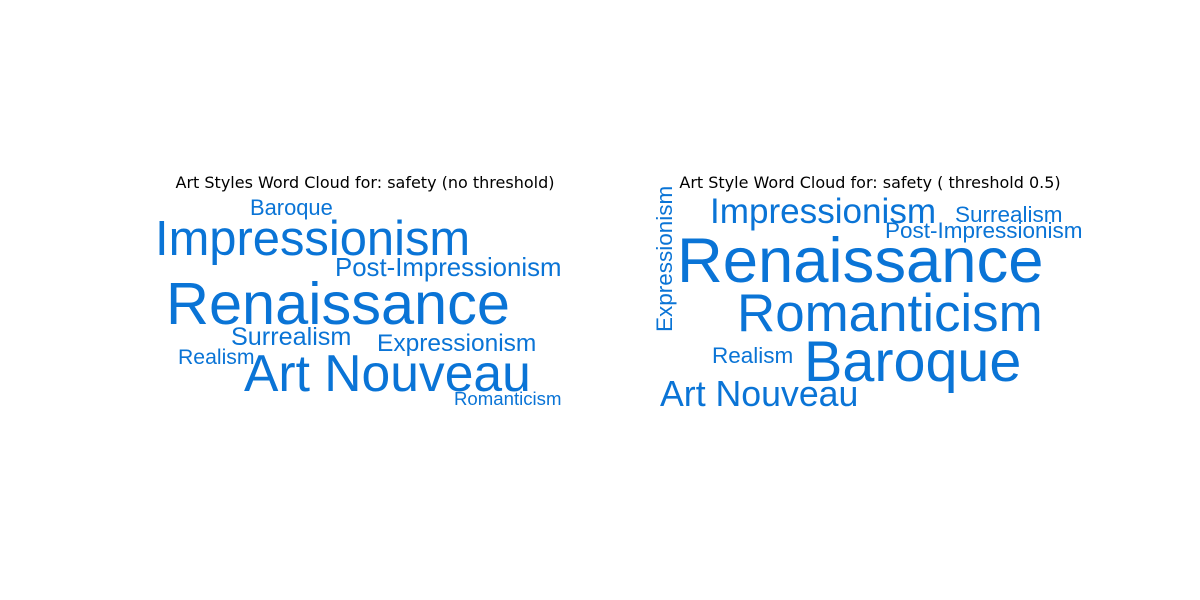 This screenshot has width=1200, height=600. What do you see at coordinates (759, 394) in the screenshot?
I see `word-cloud-word: Art Nouveau` at bounding box center [759, 394].